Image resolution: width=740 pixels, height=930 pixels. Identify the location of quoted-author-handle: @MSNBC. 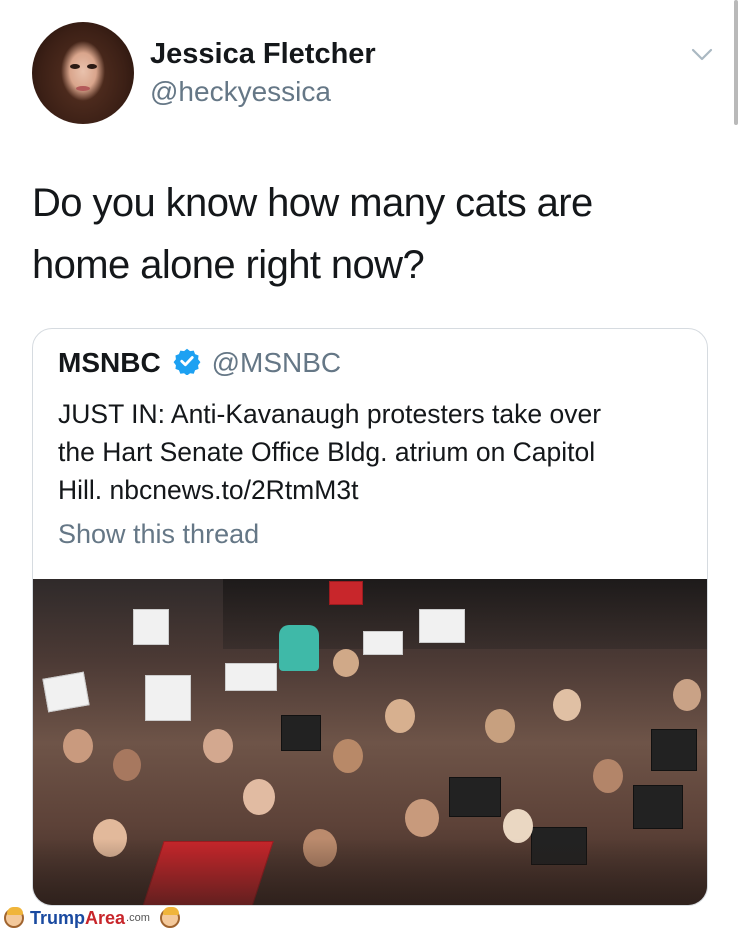
(276, 362).